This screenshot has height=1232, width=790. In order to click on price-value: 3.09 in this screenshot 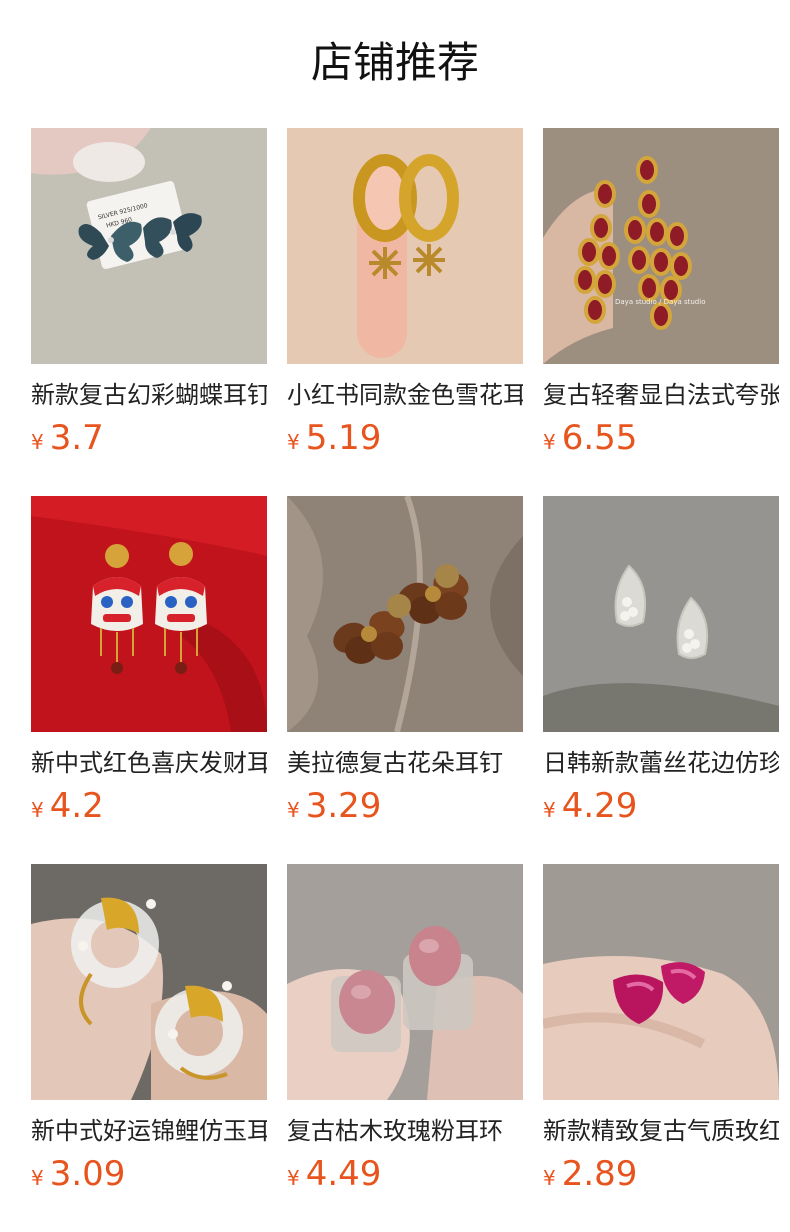, I will do `click(87, 1174)`.